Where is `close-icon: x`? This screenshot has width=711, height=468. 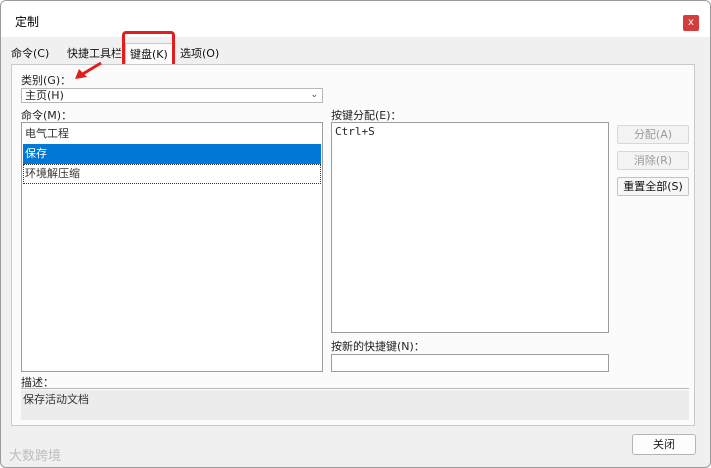
close-icon: x is located at coordinates (691, 23).